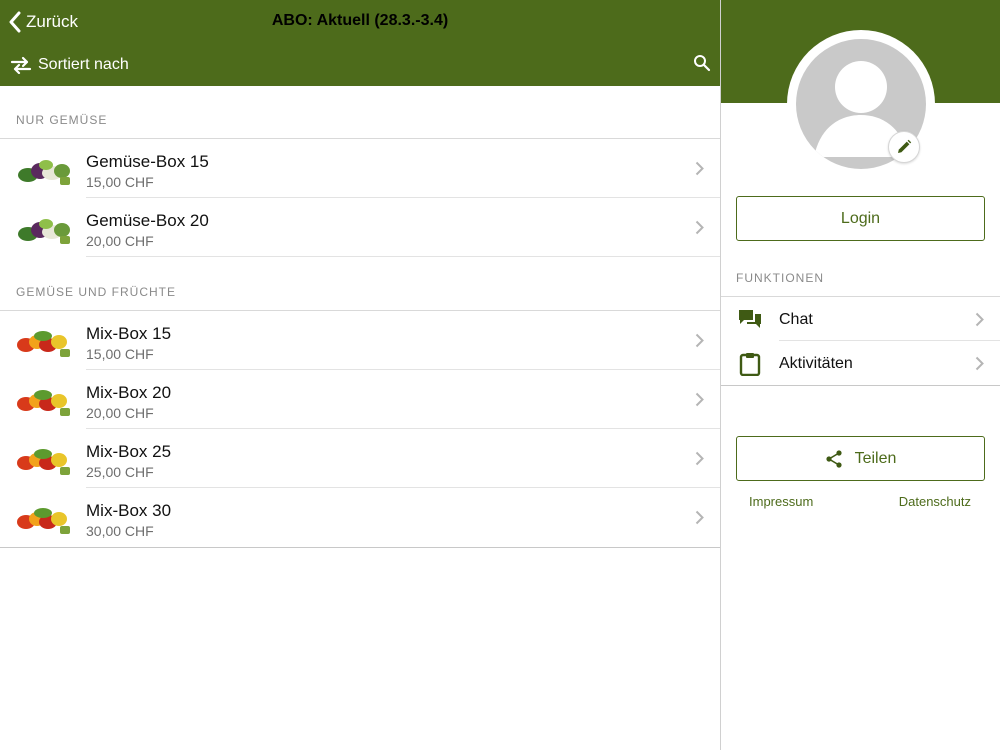  I want to click on list-item: Mix-Box 15 15,00 CHF, so click(360, 340).